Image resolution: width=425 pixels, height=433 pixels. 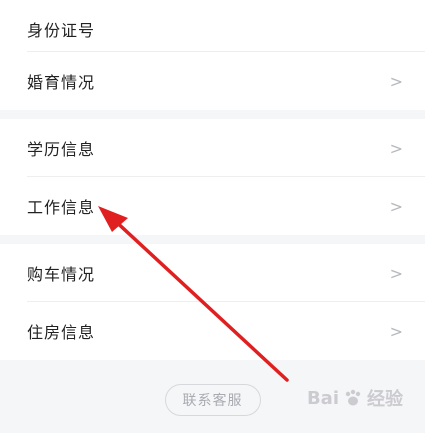 What do you see at coordinates (61, 274) in the screenshot?
I see `row-label: 购车情况` at bounding box center [61, 274].